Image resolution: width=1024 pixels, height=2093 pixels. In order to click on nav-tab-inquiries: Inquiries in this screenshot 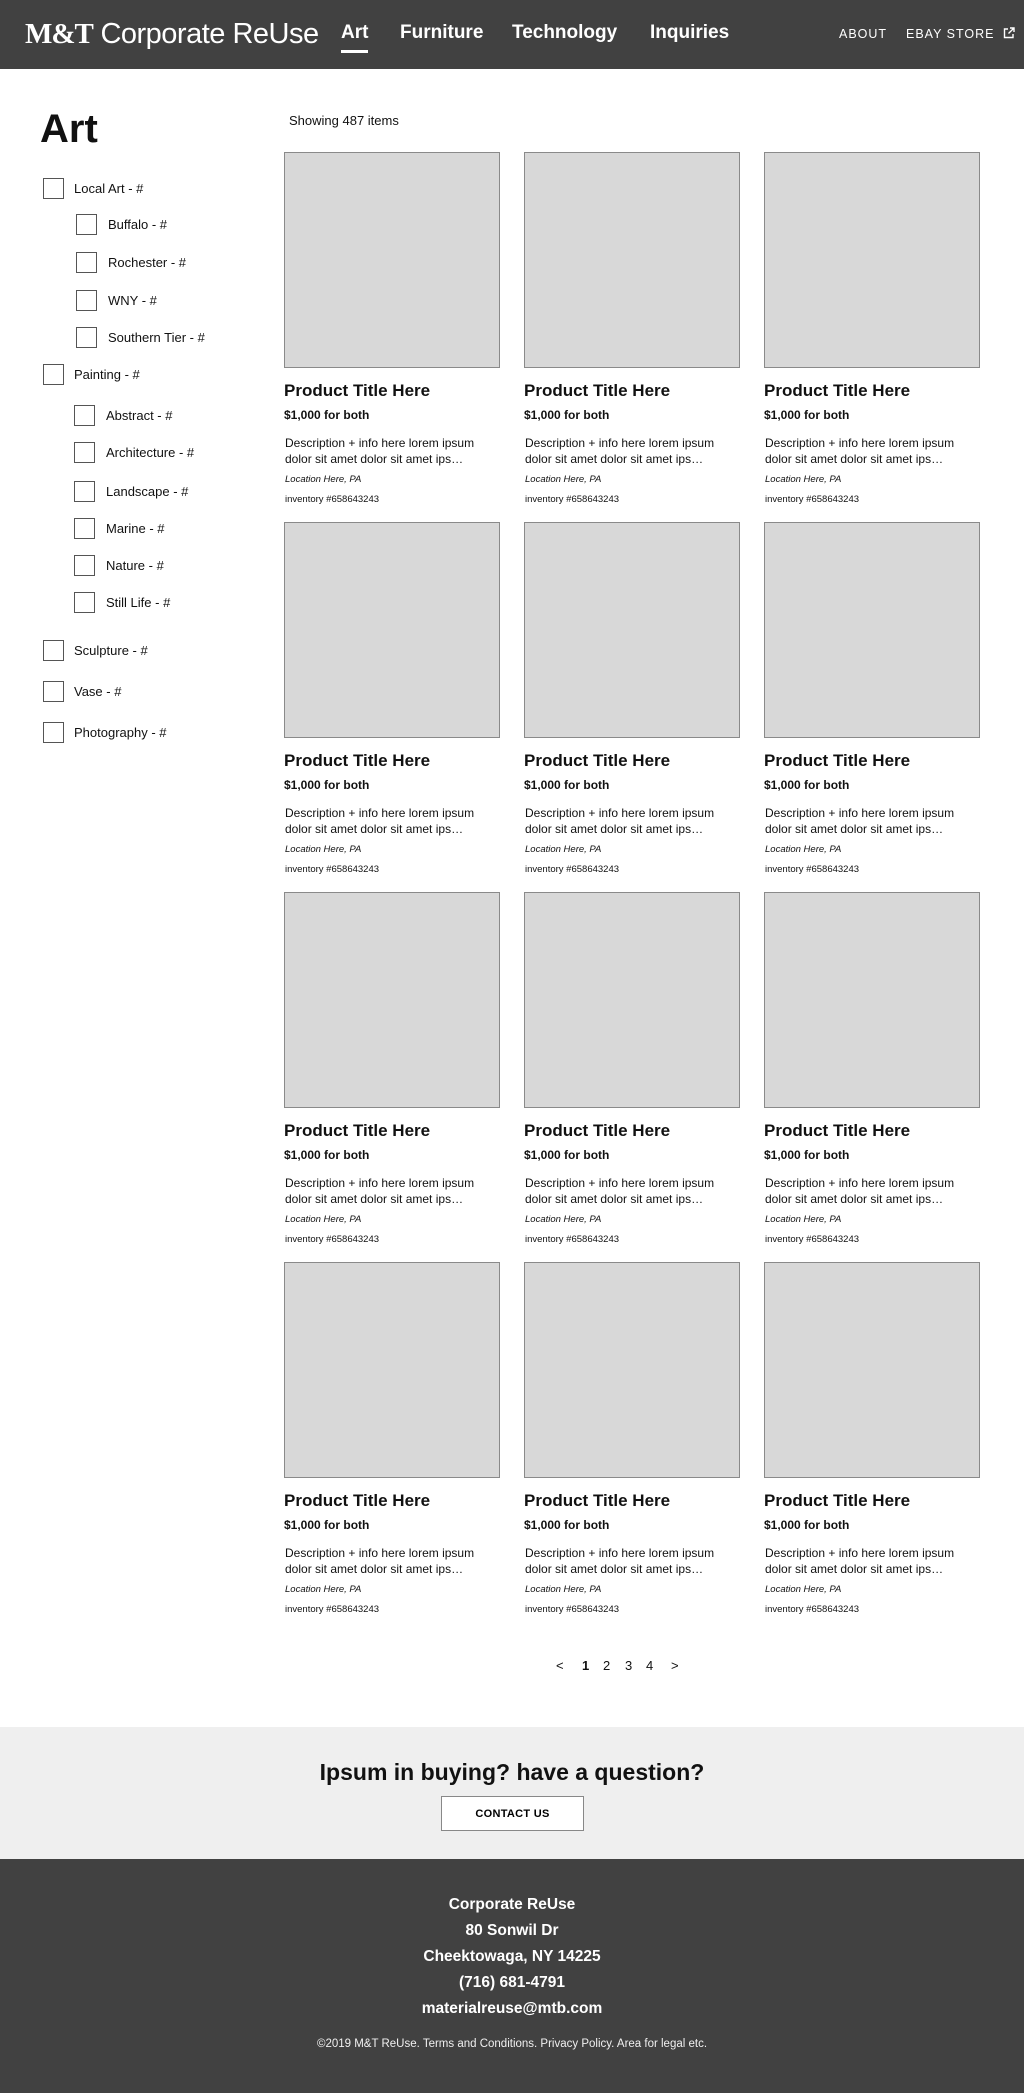, I will do `click(689, 33)`.